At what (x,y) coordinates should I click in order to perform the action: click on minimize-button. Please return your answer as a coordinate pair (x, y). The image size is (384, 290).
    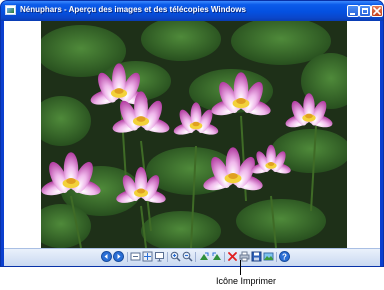
    Looking at the image, I should click on (353, 11).